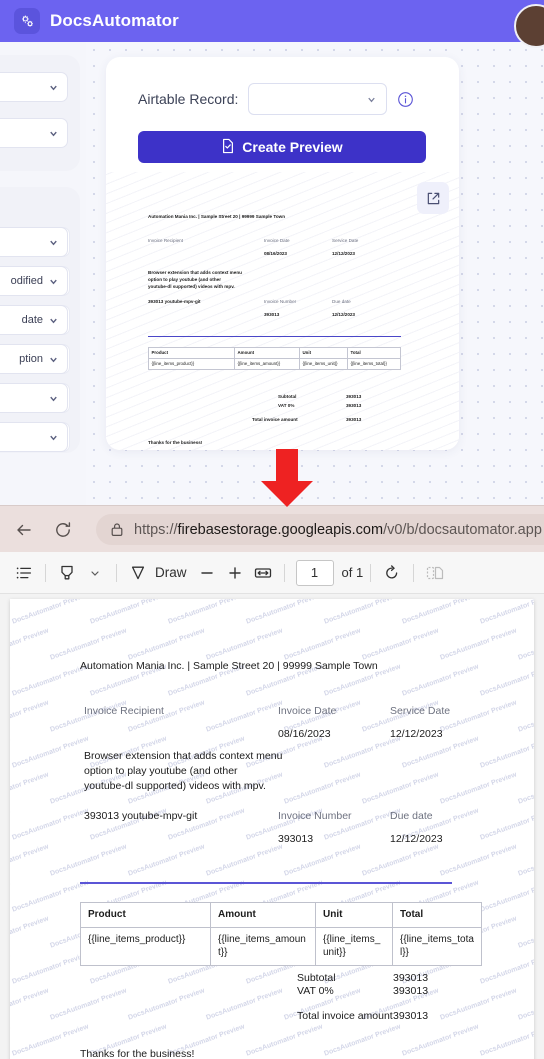  Describe the element at coordinates (191, 286) in the screenshot. I see `mini-description-line3: youtube-dl supported) videos with mpv.` at that location.